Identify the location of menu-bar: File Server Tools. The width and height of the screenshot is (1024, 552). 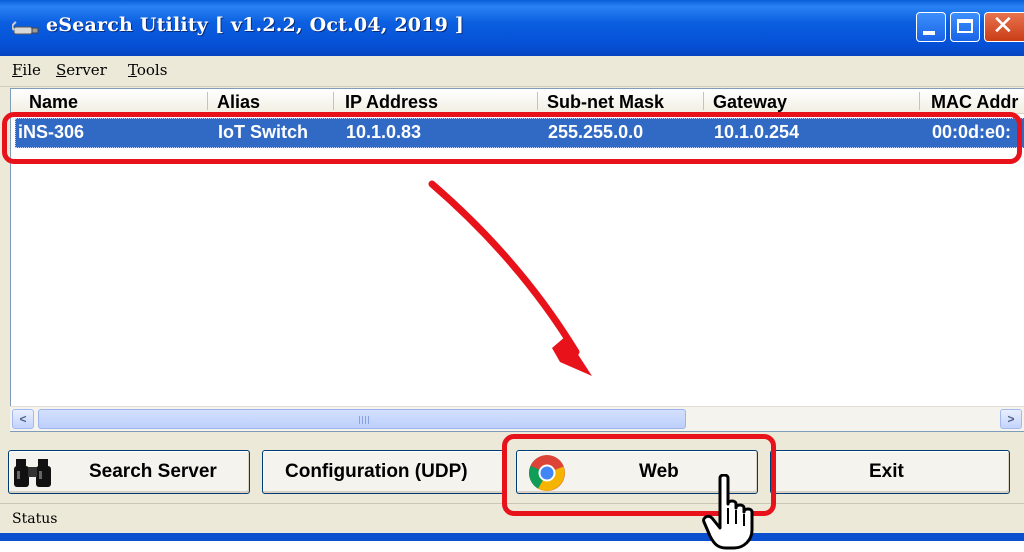
(512, 71).